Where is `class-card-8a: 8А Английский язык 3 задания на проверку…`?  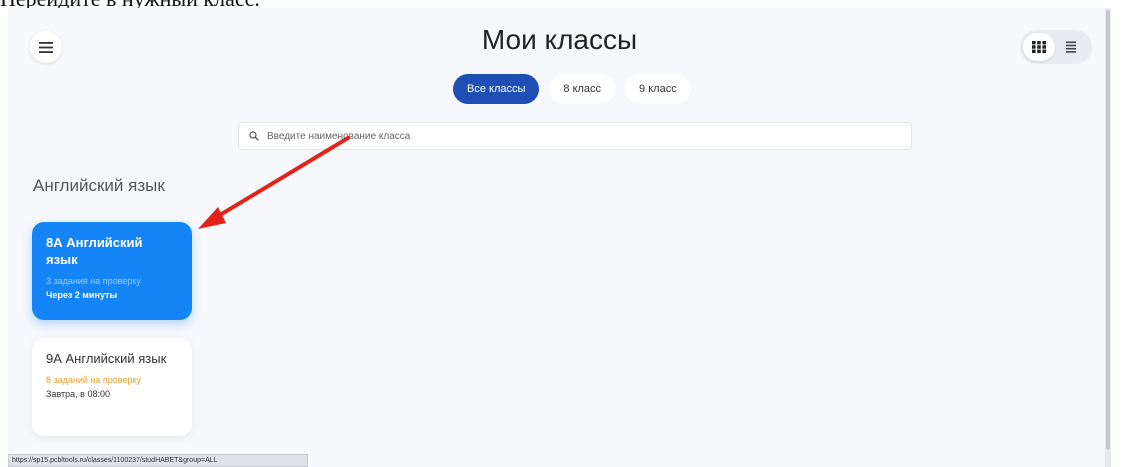
class-card-8a: 8А Английский язык 3 задания на проверку… is located at coordinates (112, 271).